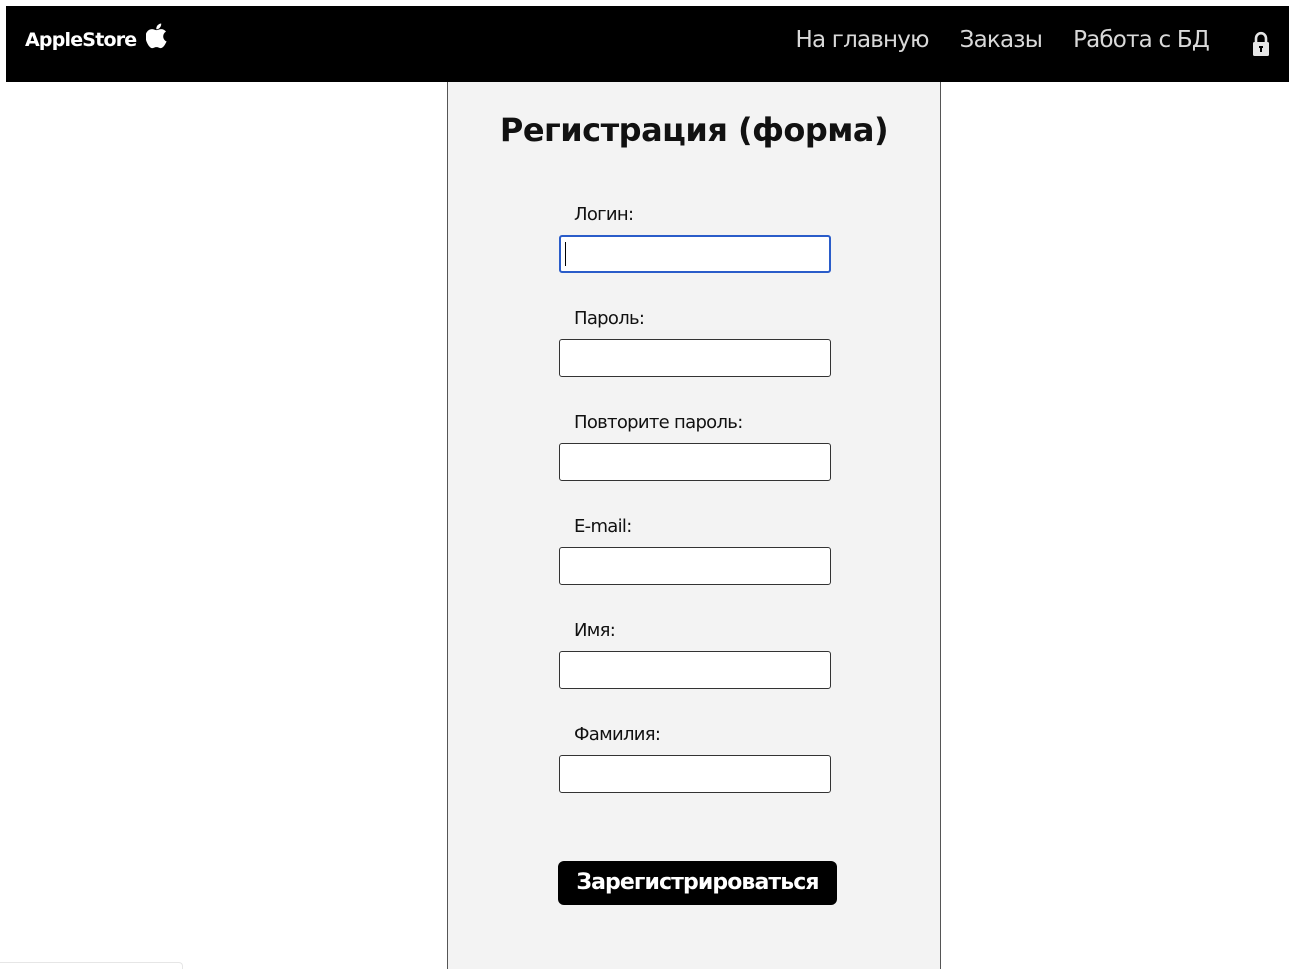 This screenshot has height=969, width=1302. What do you see at coordinates (695, 670) in the screenshot?
I see `first-name-input` at bounding box center [695, 670].